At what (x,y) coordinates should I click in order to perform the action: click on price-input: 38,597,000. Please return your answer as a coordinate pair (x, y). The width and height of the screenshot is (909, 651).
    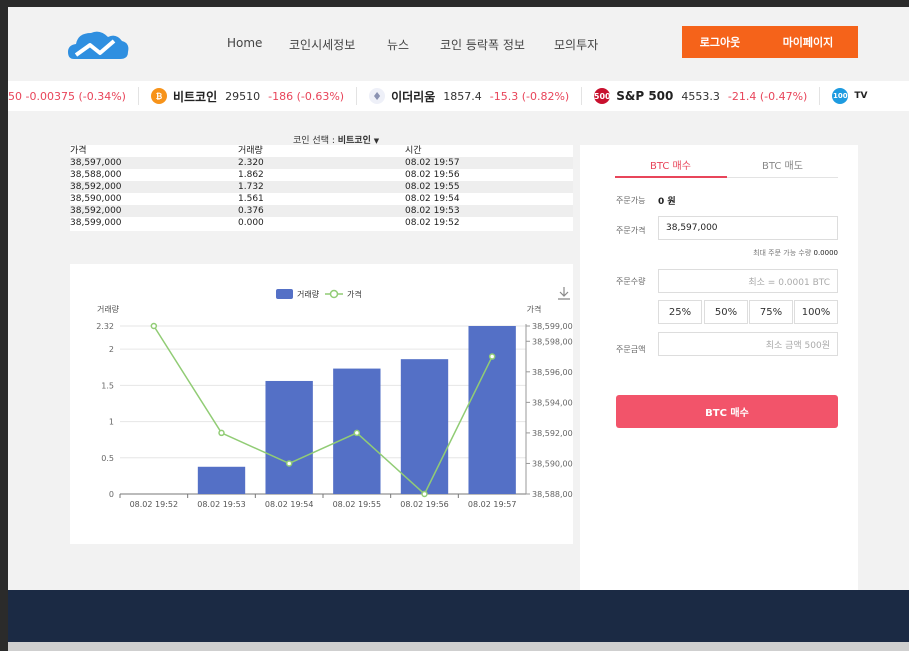
    Looking at the image, I should click on (748, 228).